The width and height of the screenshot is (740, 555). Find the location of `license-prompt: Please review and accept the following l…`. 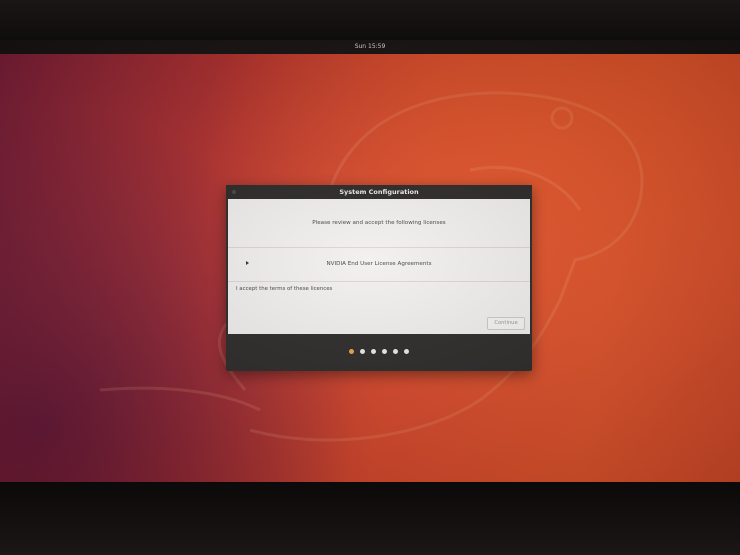

license-prompt: Please review and accept the following l… is located at coordinates (379, 223).